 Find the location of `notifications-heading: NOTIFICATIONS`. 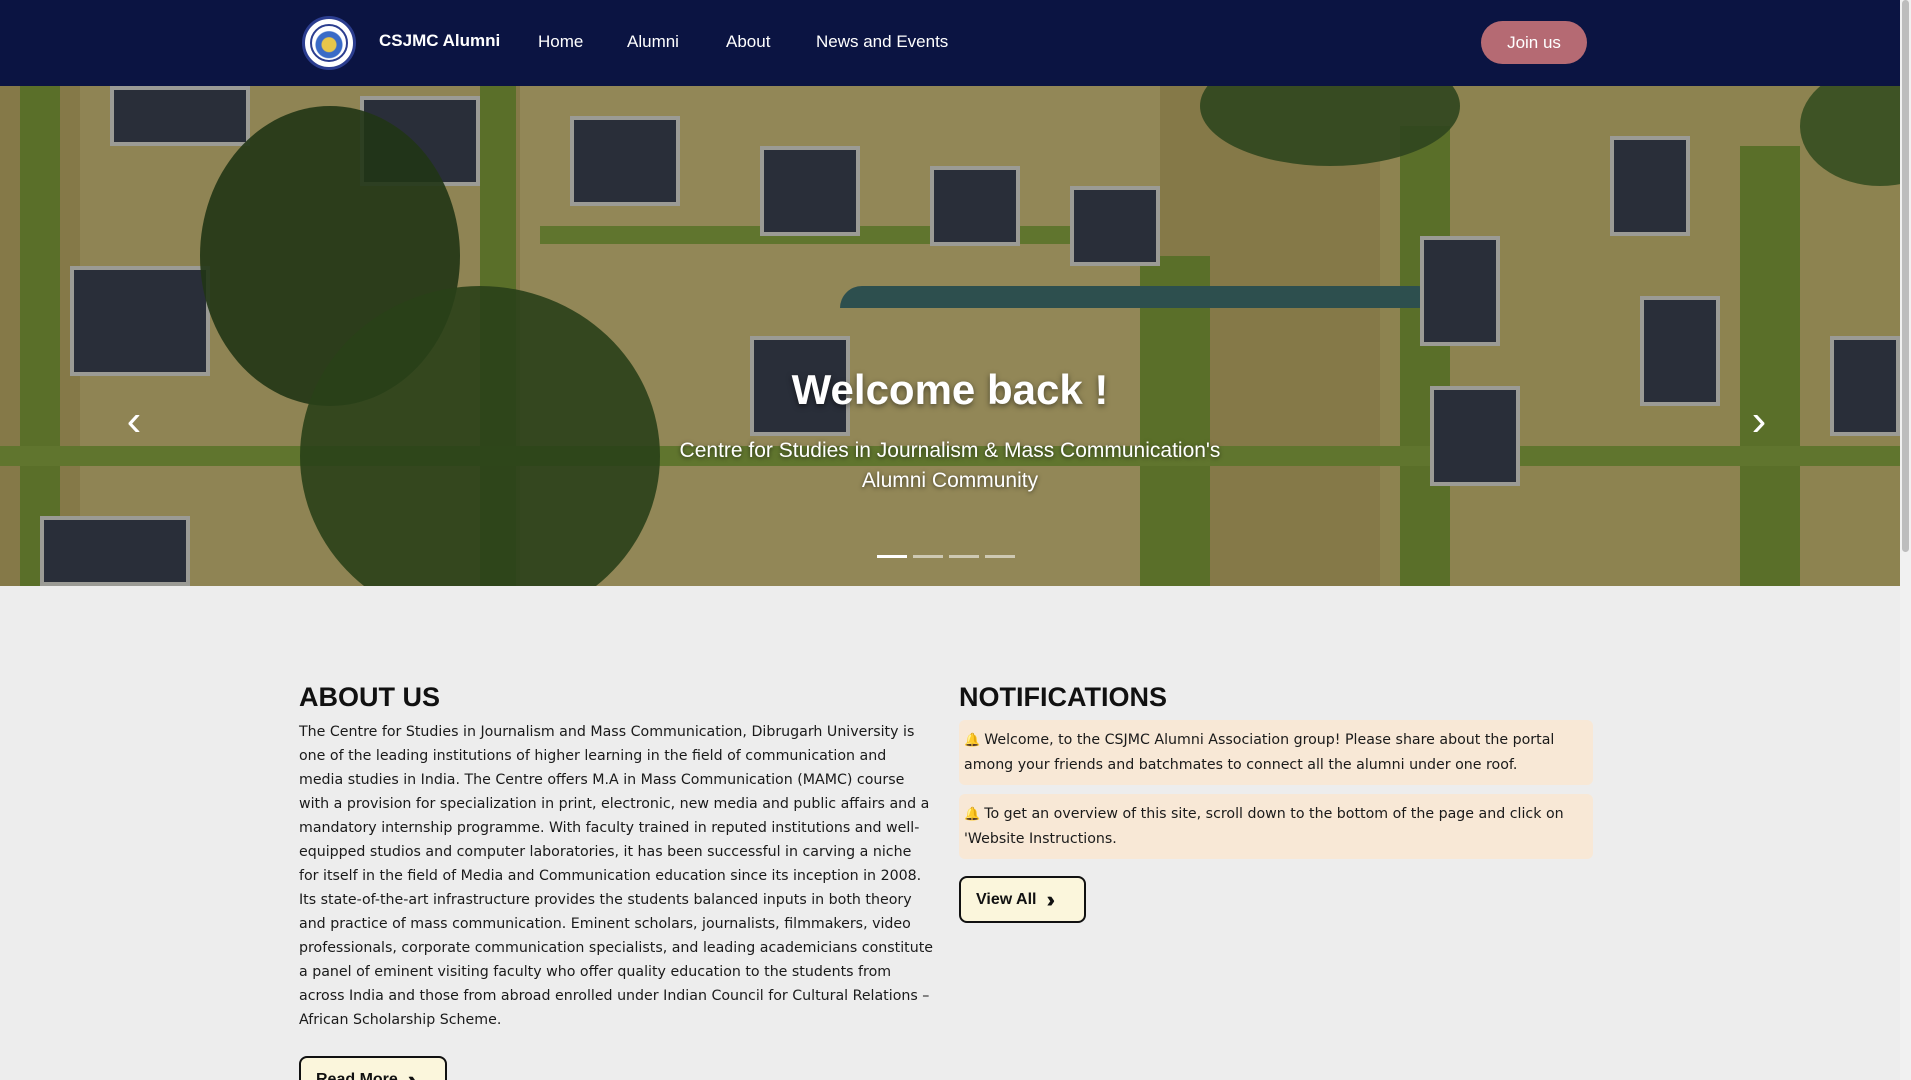

notifications-heading: NOTIFICATIONS is located at coordinates (1063, 697).